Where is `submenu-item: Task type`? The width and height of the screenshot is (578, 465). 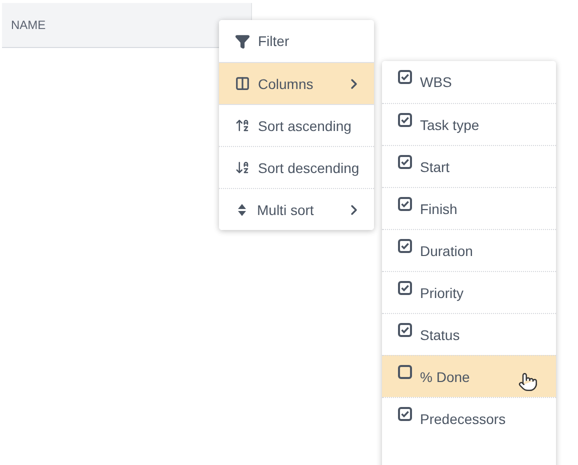 submenu-item: Task type is located at coordinates (469, 124).